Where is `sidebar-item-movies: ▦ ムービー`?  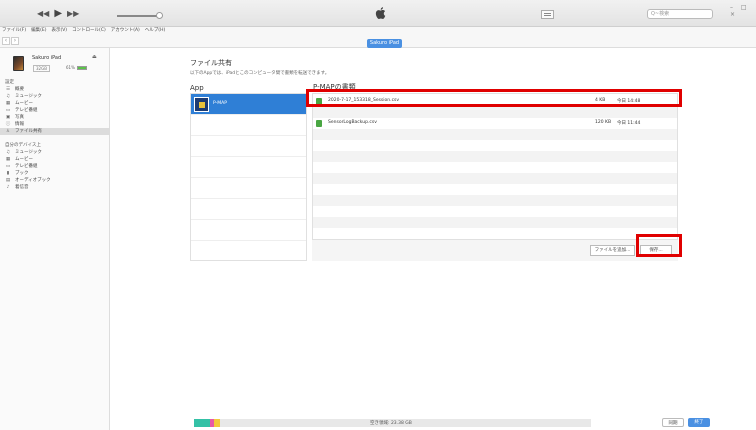 sidebar-item-movies: ▦ ムービー is located at coordinates (55, 103).